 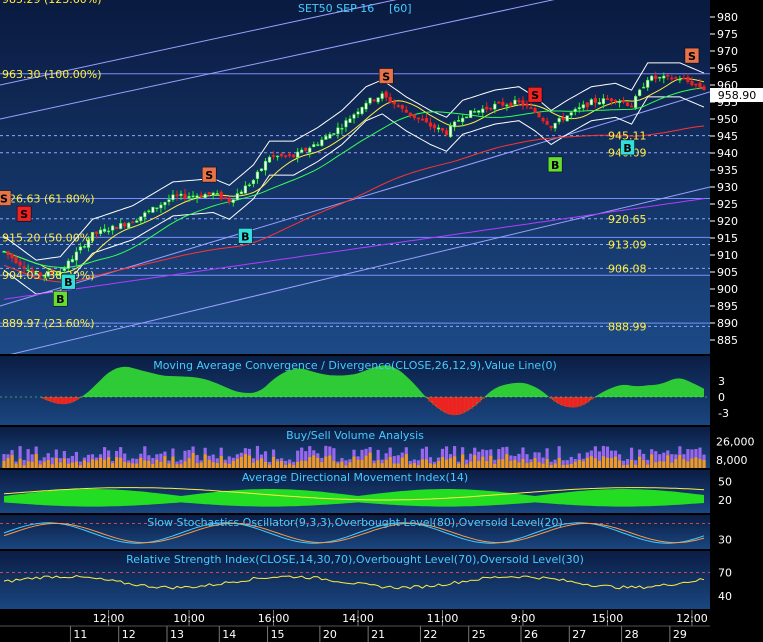 I want to click on signal-label: B, so click(x=68, y=282).